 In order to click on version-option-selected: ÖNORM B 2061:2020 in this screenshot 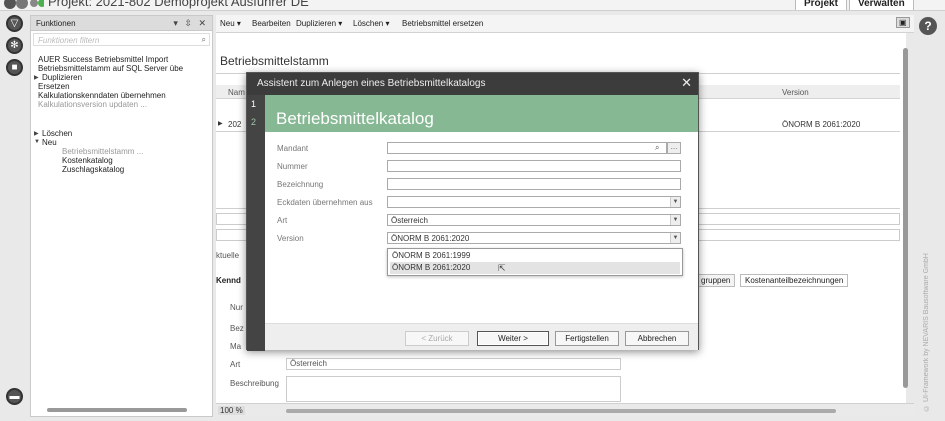, I will do `click(535, 268)`.